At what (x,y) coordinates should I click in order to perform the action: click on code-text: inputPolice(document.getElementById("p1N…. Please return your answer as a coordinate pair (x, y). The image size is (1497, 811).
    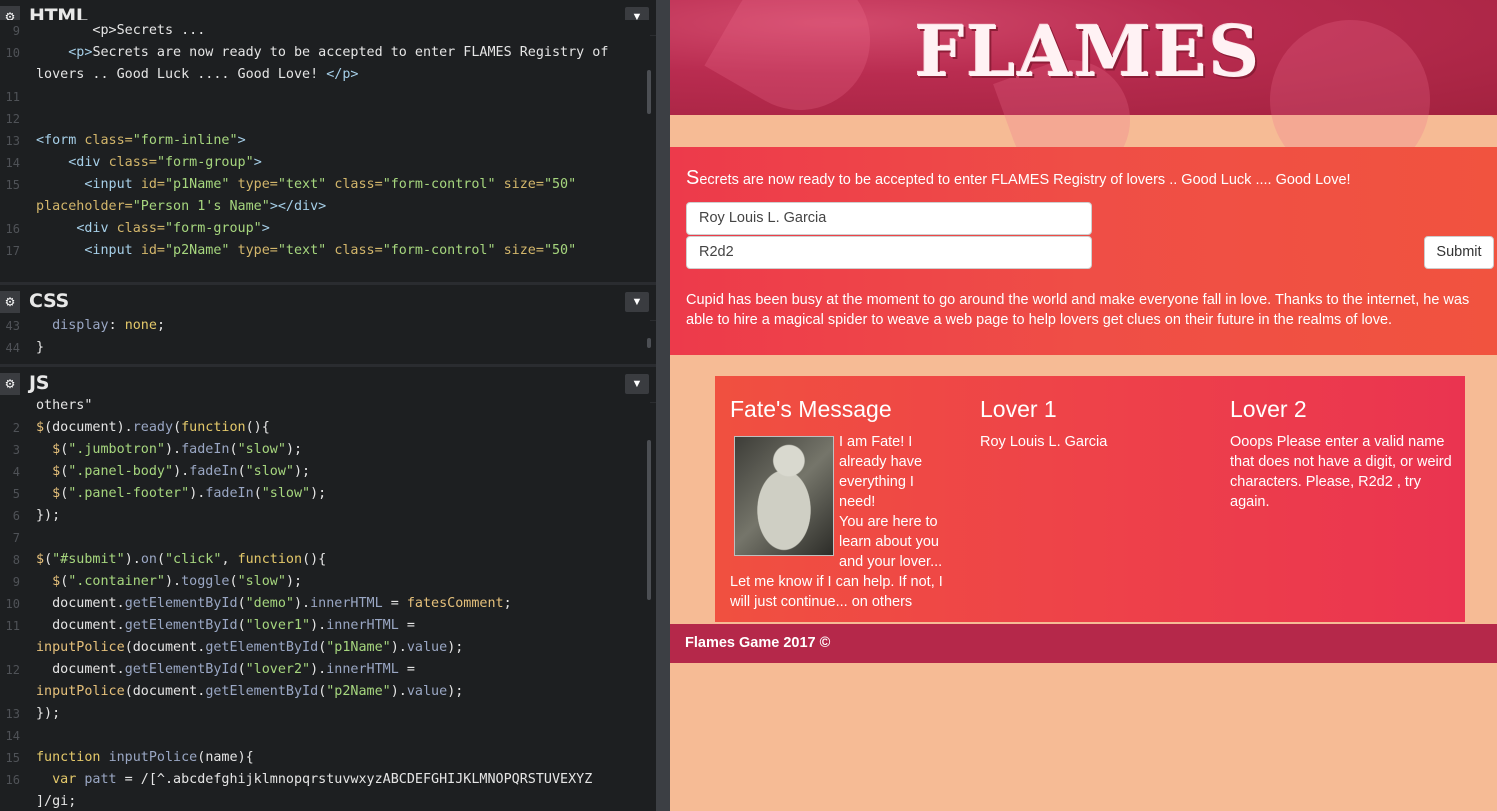
    Looking at the image, I should click on (249, 648).